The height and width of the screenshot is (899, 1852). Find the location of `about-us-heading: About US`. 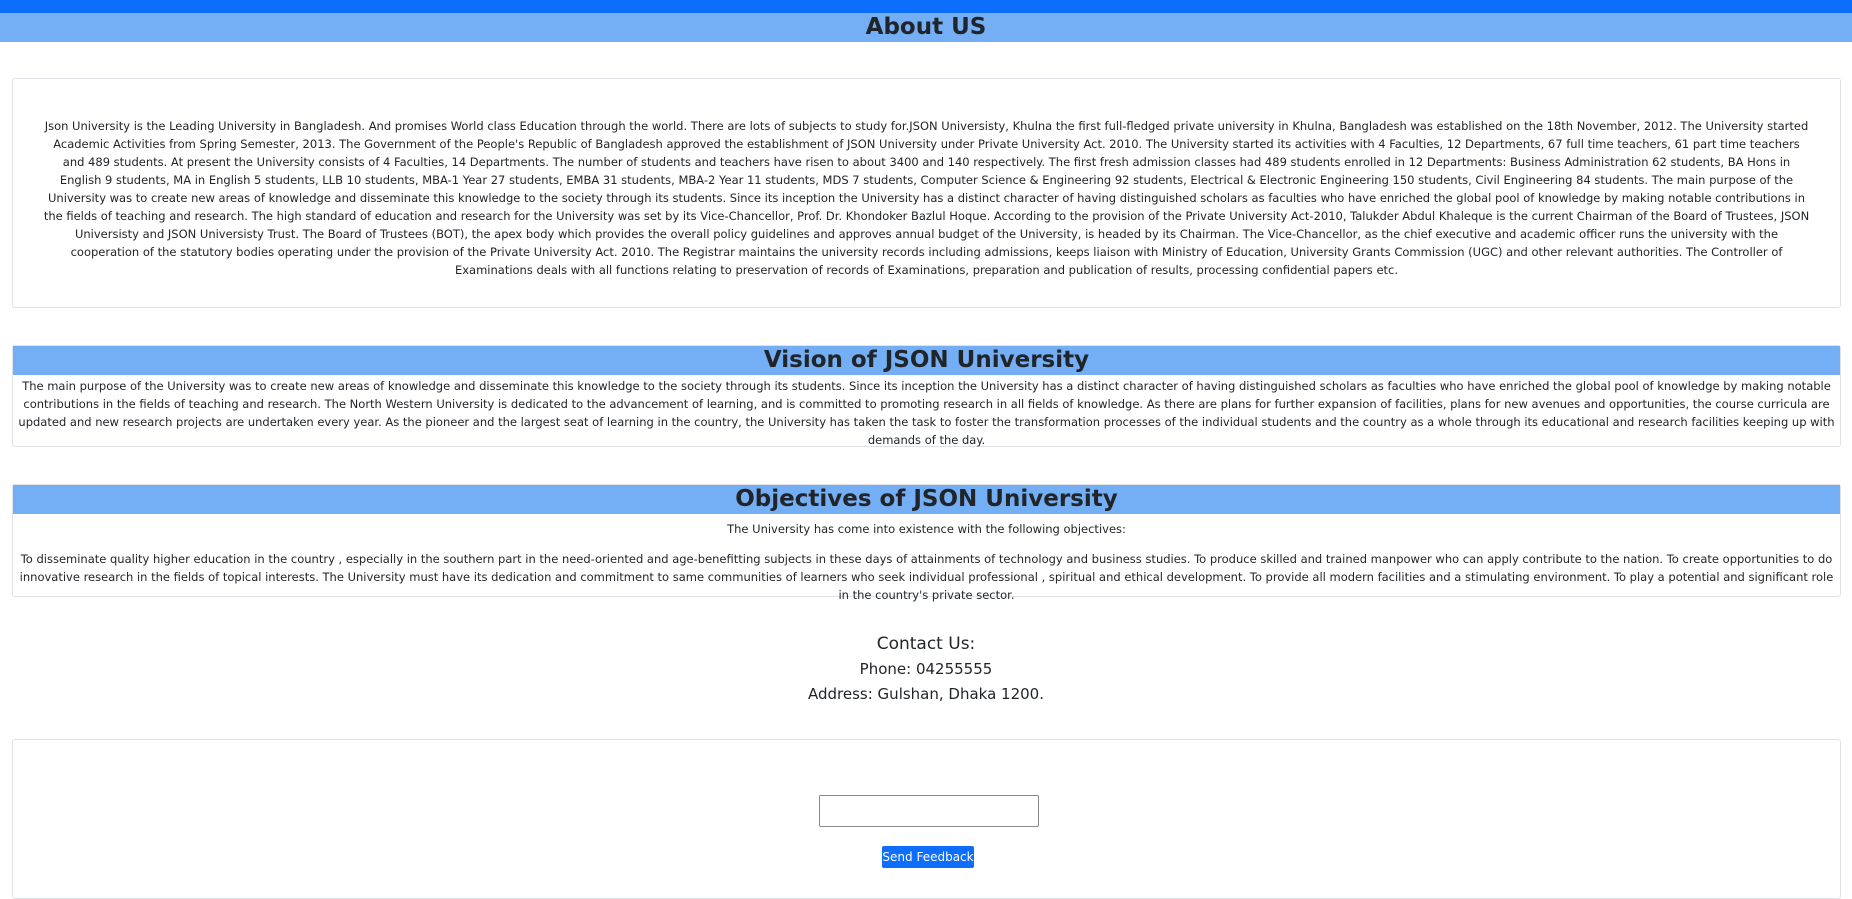

about-us-heading: About US is located at coordinates (926, 27).